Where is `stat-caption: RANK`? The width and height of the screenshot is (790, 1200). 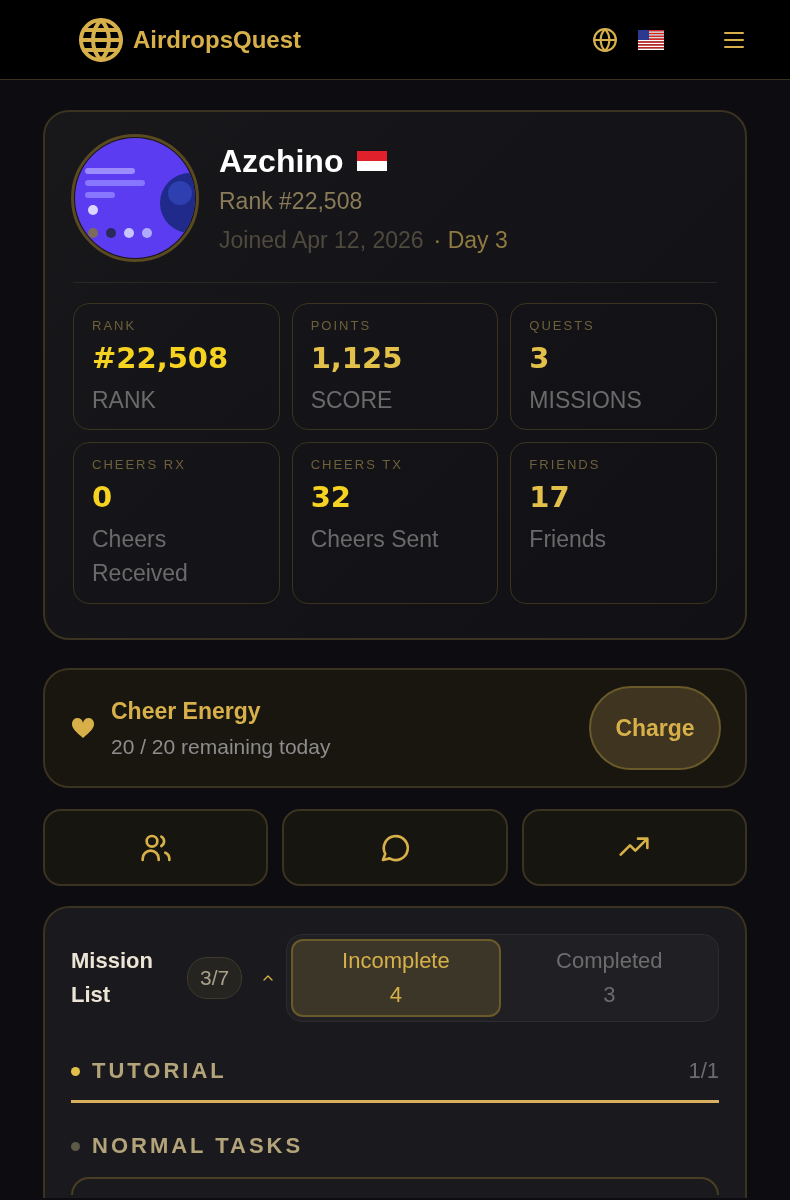
stat-caption: RANK is located at coordinates (124, 400).